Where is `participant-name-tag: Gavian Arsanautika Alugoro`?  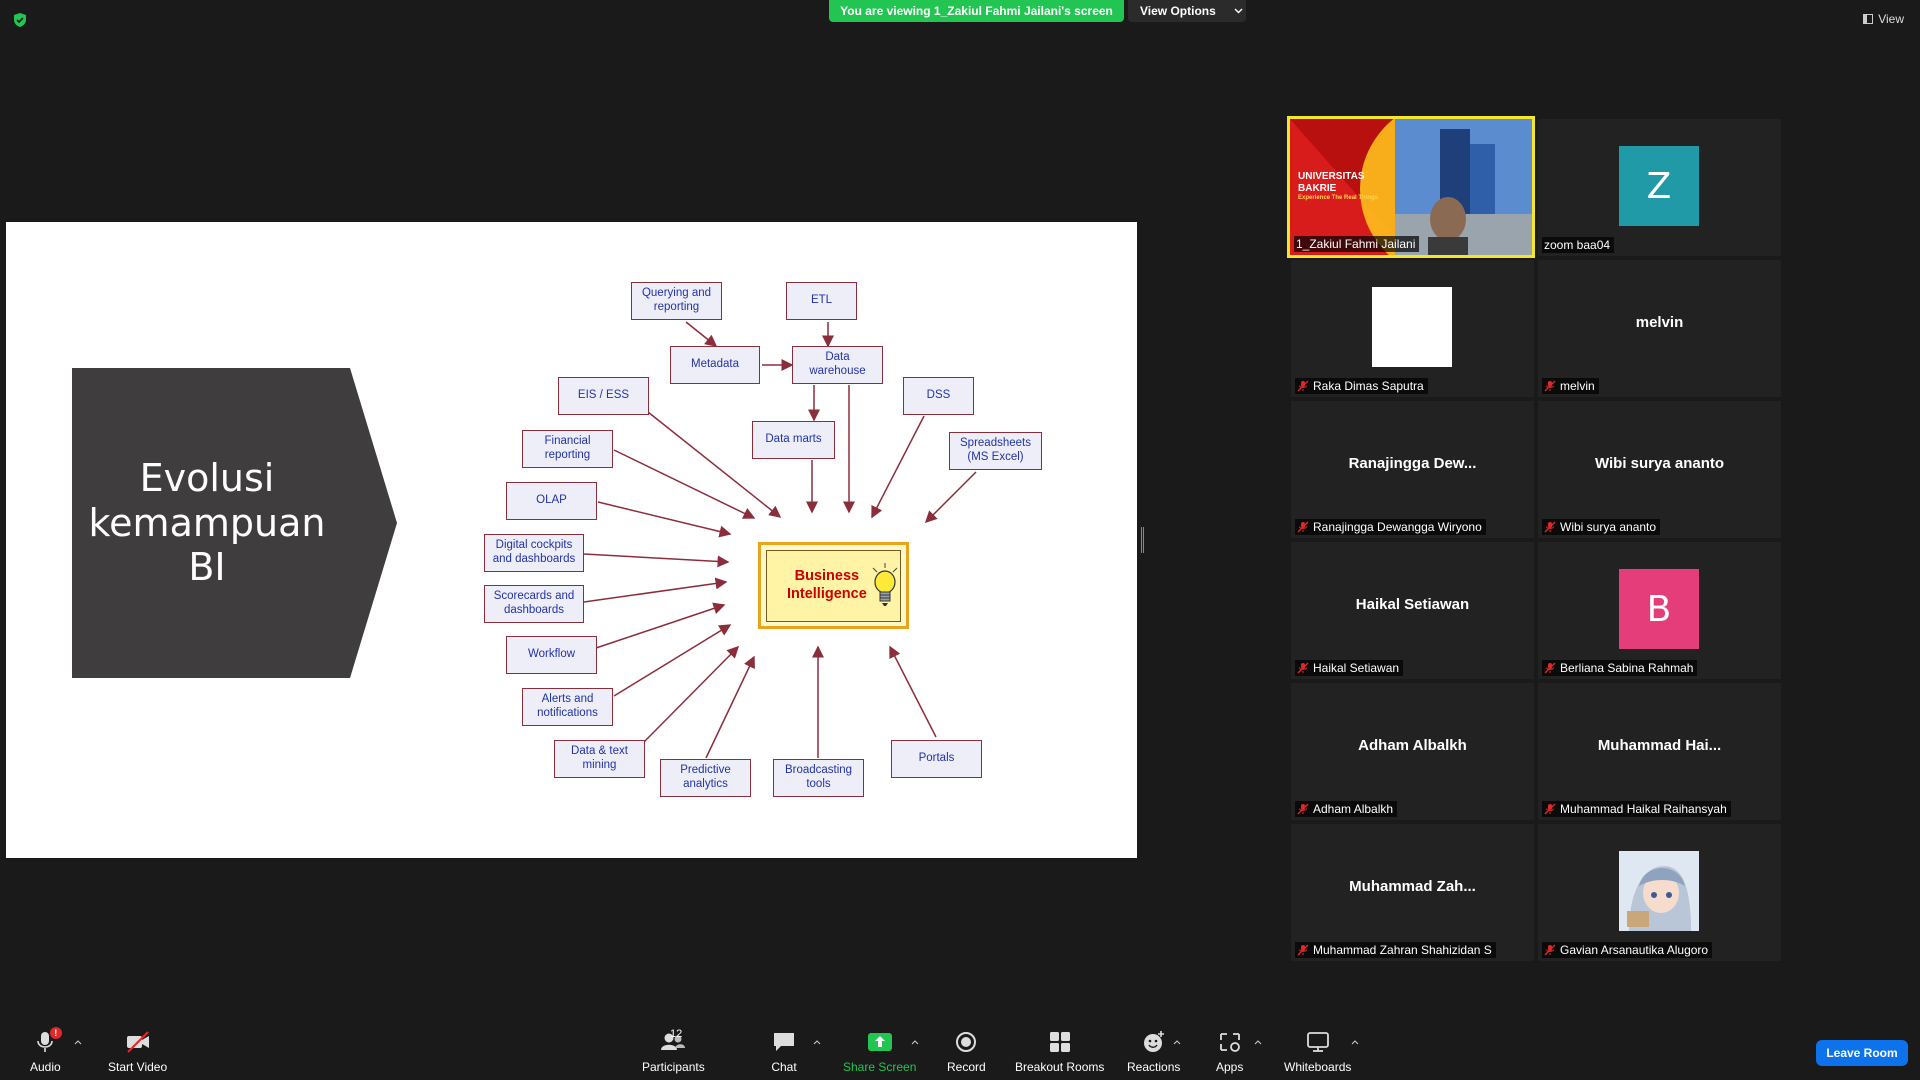
participant-name-tag: Gavian Arsanautika Alugoro is located at coordinates (1627, 950).